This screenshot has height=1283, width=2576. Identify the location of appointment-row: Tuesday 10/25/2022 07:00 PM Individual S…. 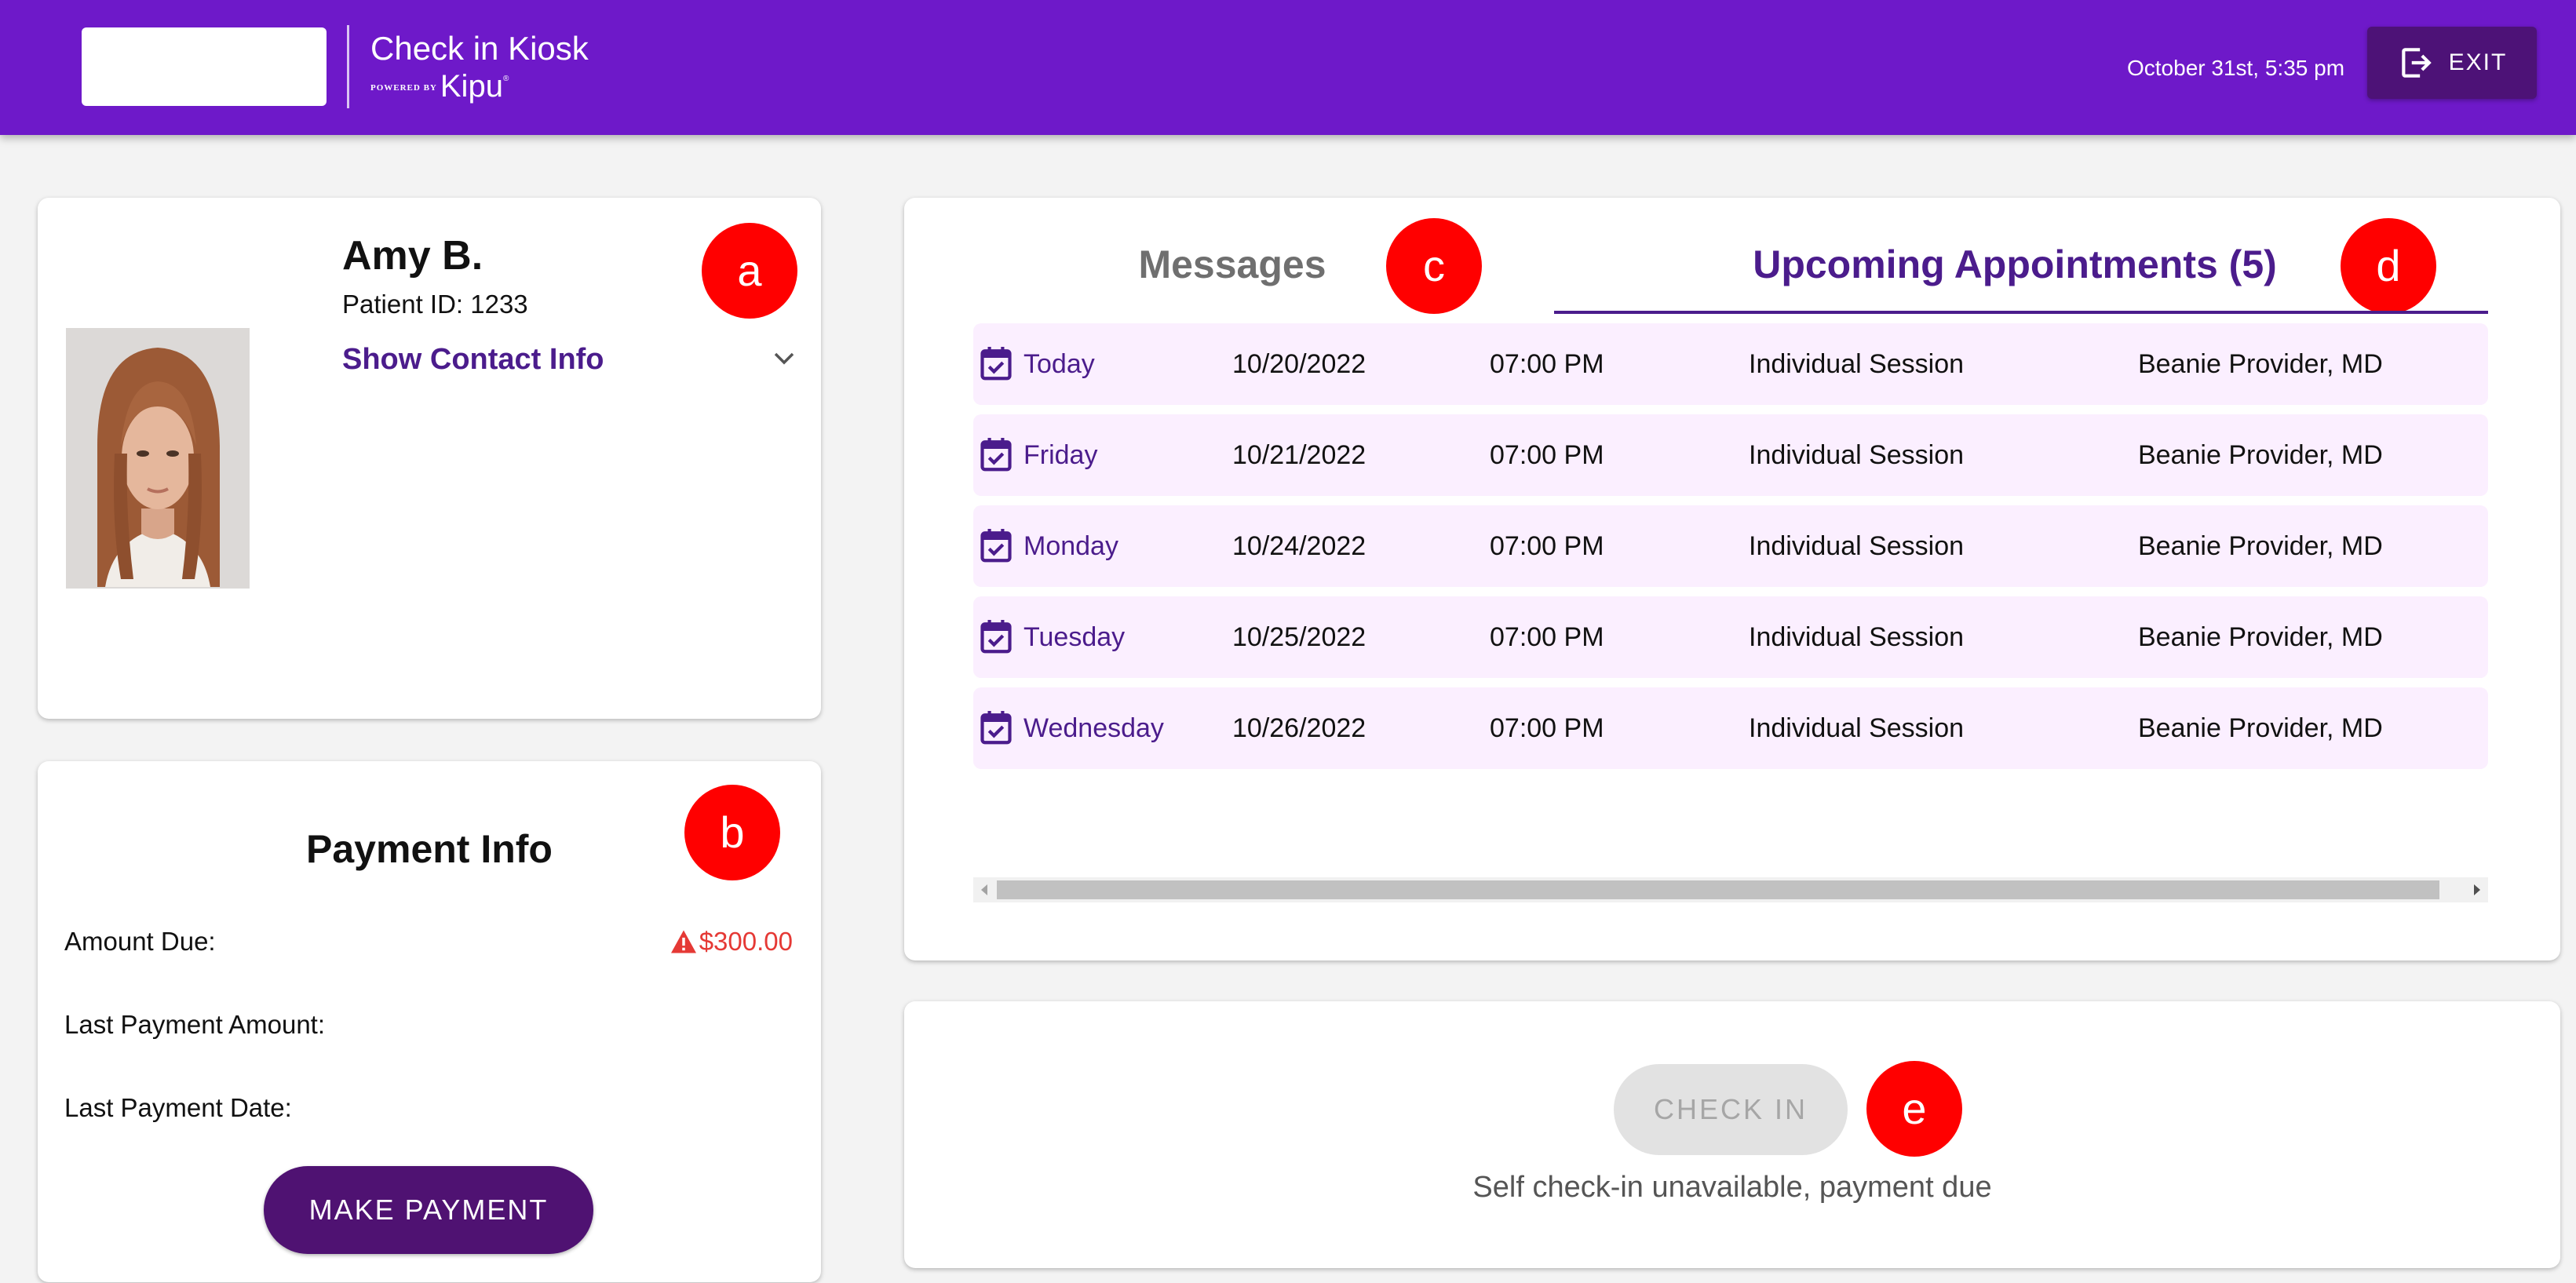
(1730, 637).